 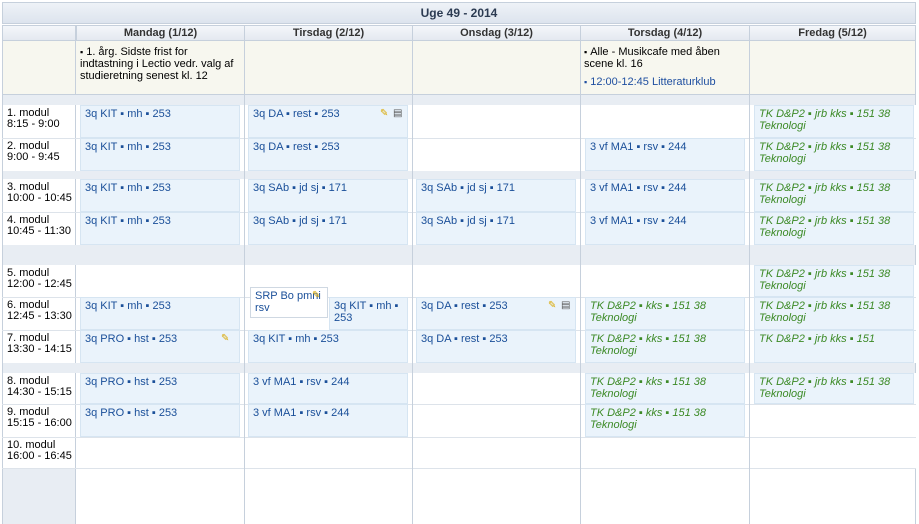 What do you see at coordinates (328, 195) in the screenshot?
I see `lesson-tuesday-3: 3q SAb ▪ jd sj ▪ 171` at bounding box center [328, 195].